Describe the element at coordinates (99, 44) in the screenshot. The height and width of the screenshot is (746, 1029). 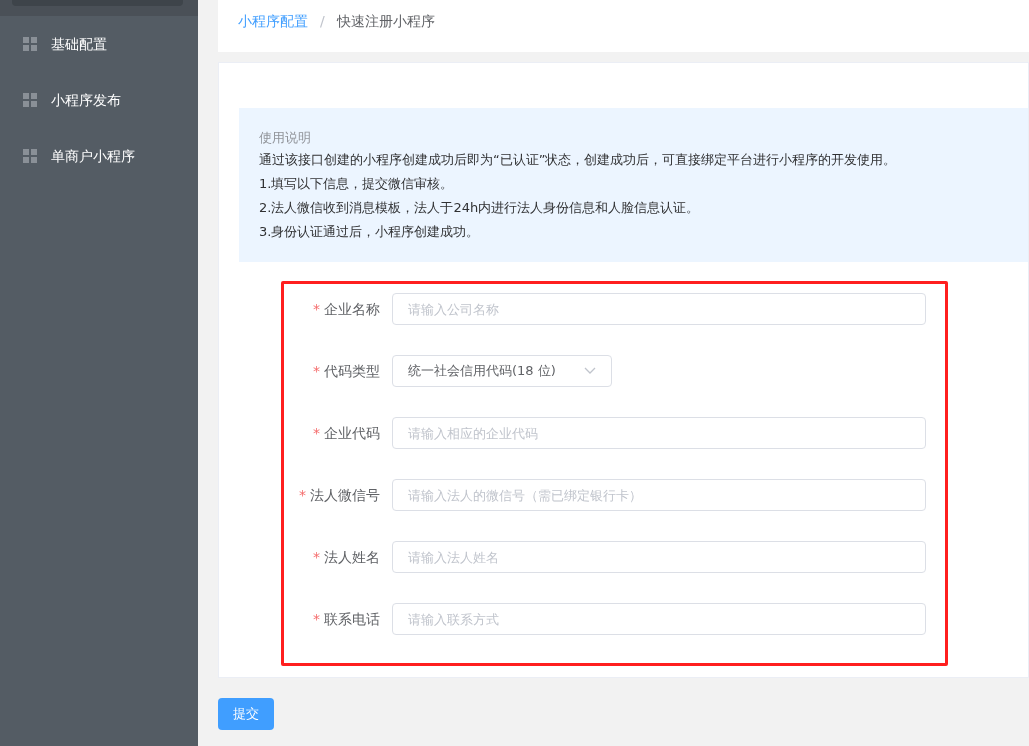
I see `sidebar-item: 基础配置` at that location.